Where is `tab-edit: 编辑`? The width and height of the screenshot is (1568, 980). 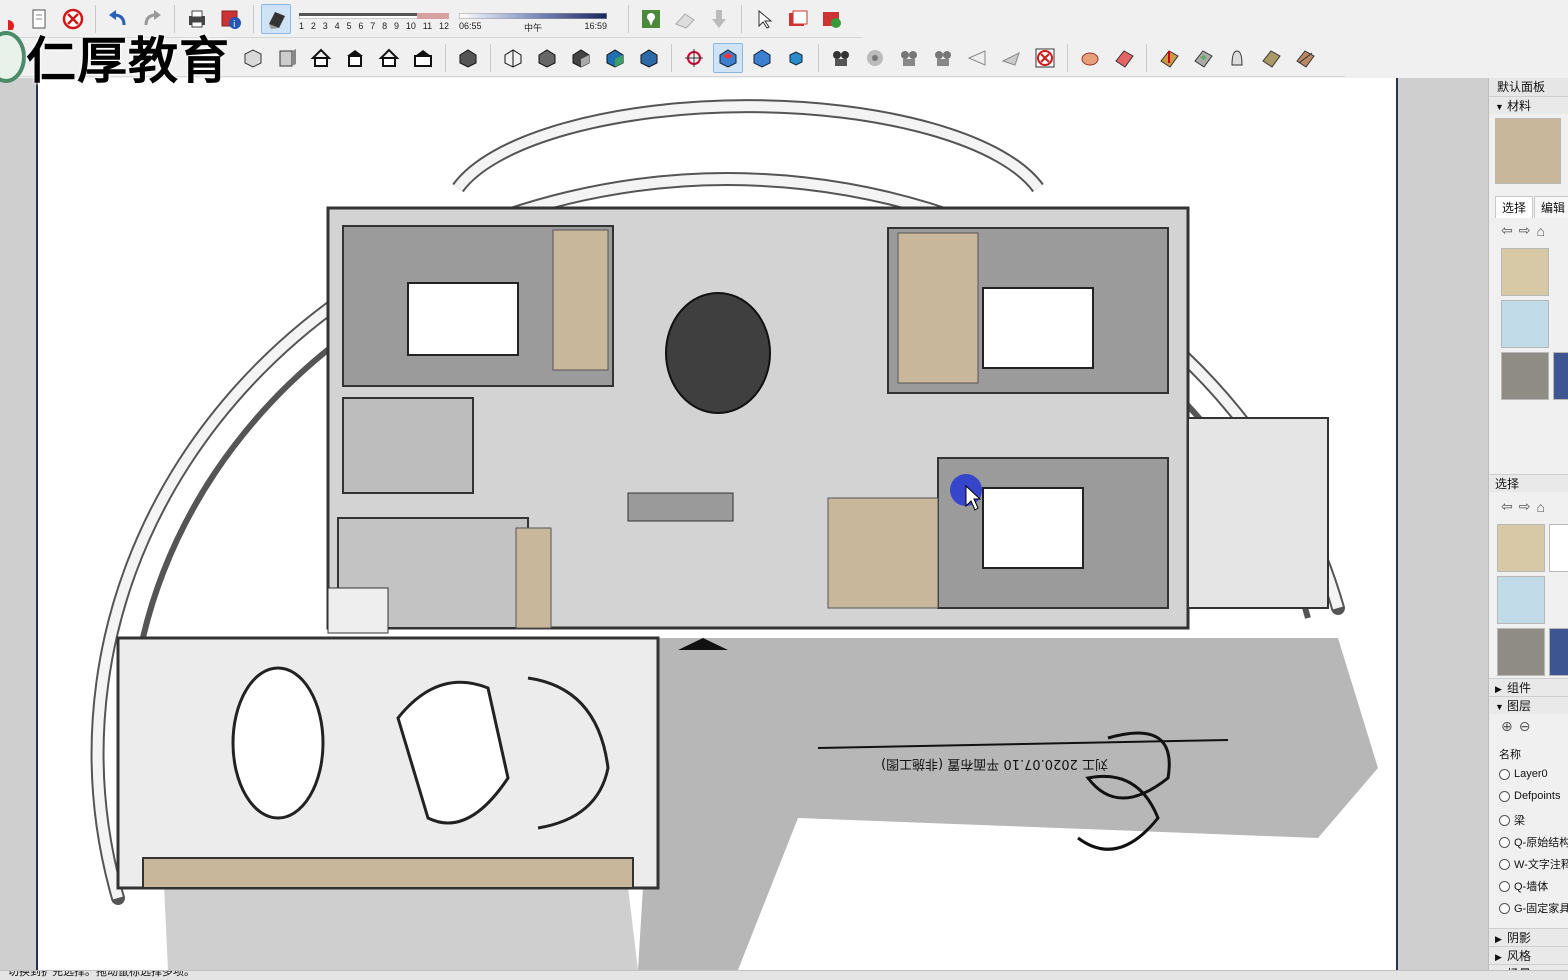 tab-edit: 编辑 is located at coordinates (1551, 207).